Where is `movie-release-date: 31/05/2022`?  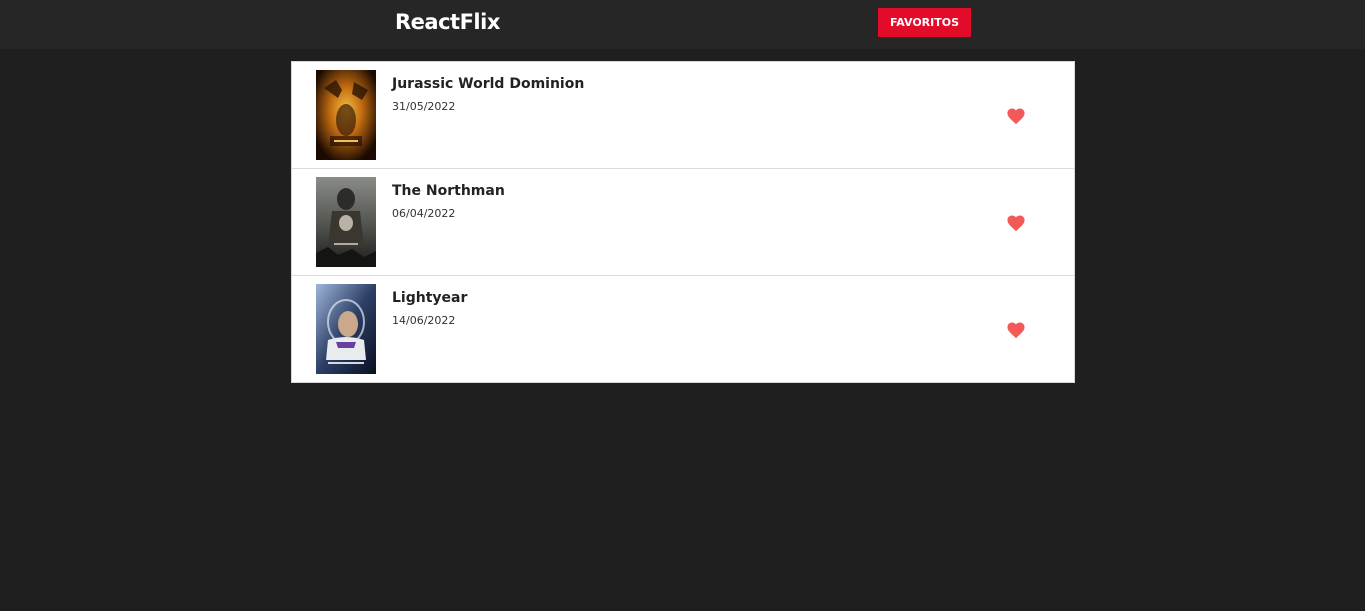
movie-release-date: 31/05/2022 is located at coordinates (424, 106).